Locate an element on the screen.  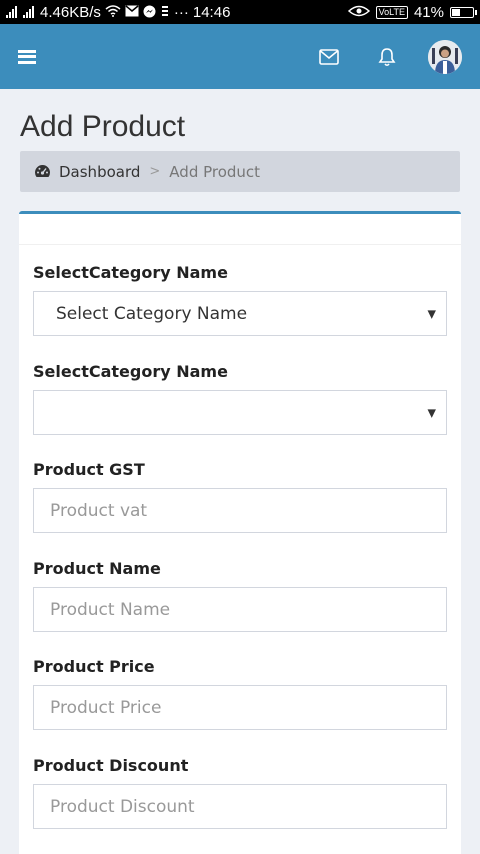
signal-icon is located at coordinates (11, 12).